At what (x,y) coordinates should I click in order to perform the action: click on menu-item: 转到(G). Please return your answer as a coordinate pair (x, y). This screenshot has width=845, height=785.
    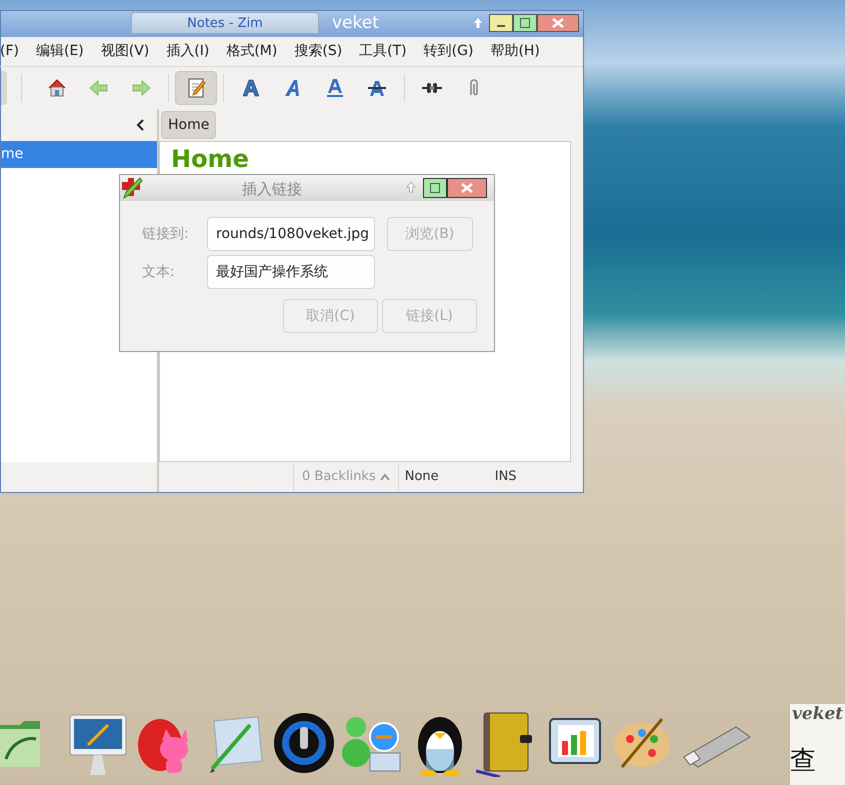
    Looking at the image, I should click on (449, 51).